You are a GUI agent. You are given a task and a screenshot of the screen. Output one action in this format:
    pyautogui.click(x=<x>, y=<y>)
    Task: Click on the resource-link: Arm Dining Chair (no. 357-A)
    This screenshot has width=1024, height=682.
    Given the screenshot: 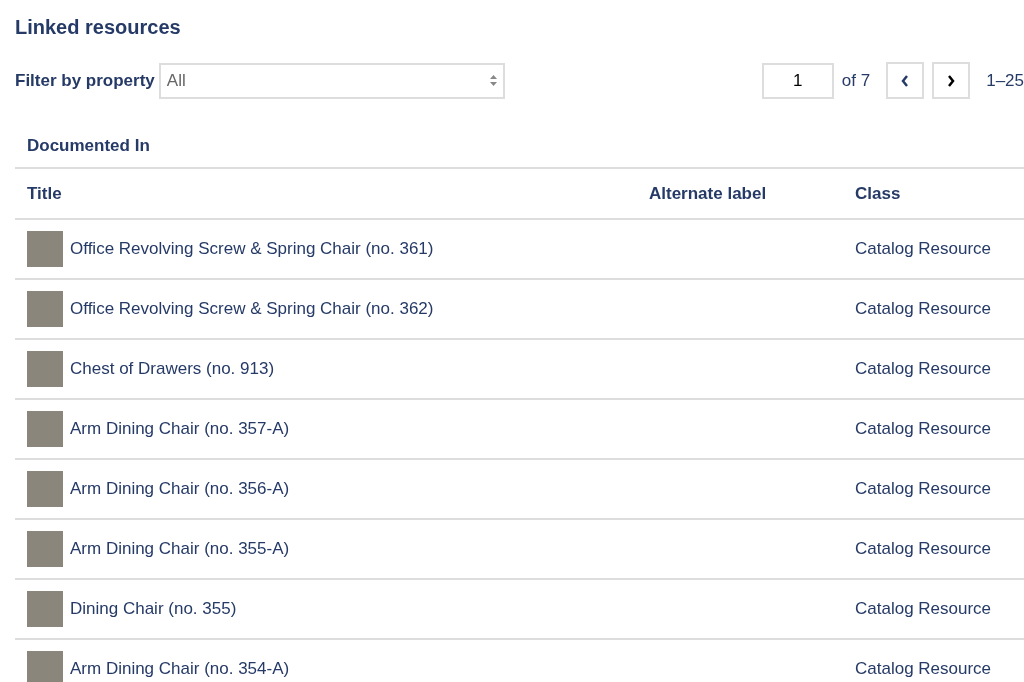 What is the action you would take?
    pyautogui.click(x=180, y=429)
    